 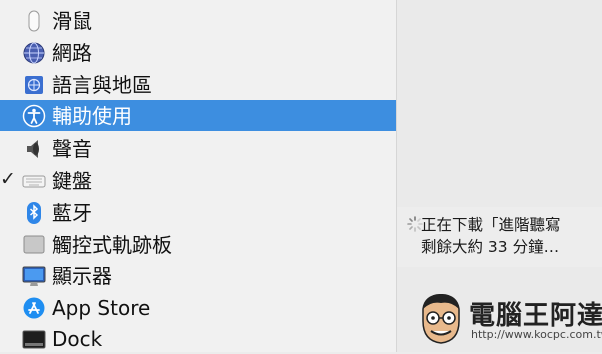 What do you see at coordinates (72, 149) in the screenshot?
I see `menu-item-label: 聲音` at bounding box center [72, 149].